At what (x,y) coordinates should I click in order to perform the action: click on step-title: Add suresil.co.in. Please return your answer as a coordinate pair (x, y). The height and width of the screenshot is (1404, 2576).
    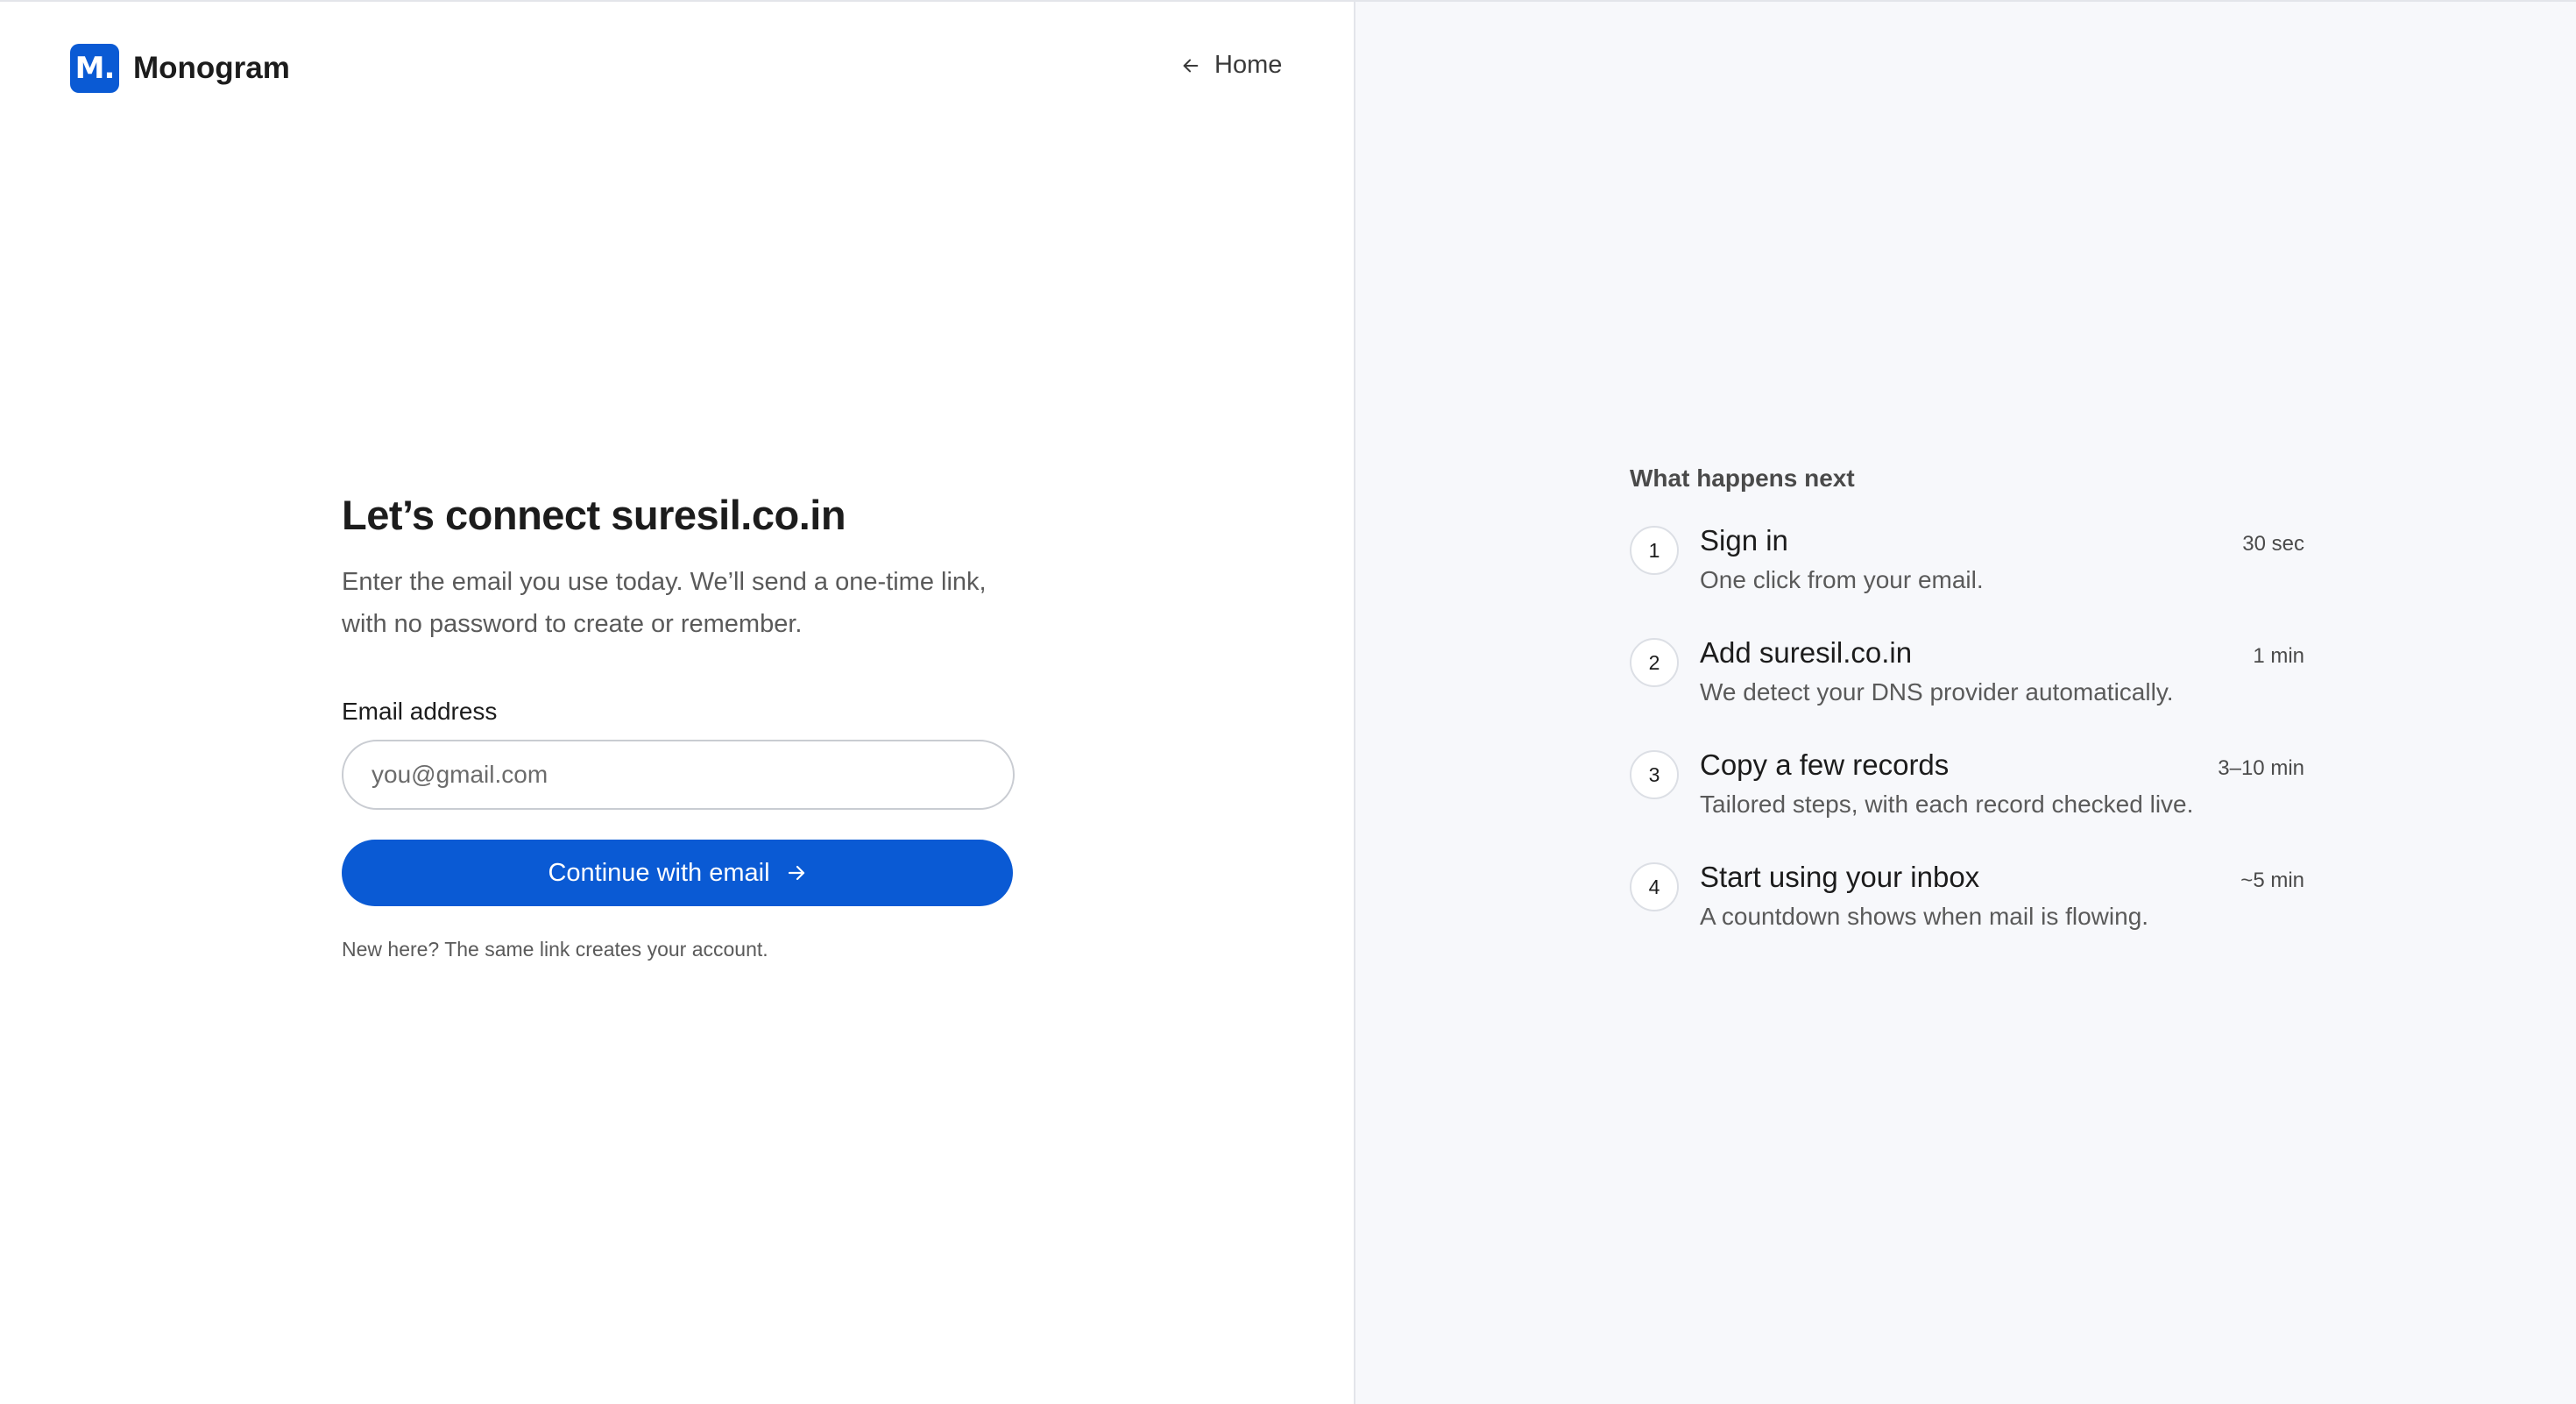
    Looking at the image, I should click on (1806, 652).